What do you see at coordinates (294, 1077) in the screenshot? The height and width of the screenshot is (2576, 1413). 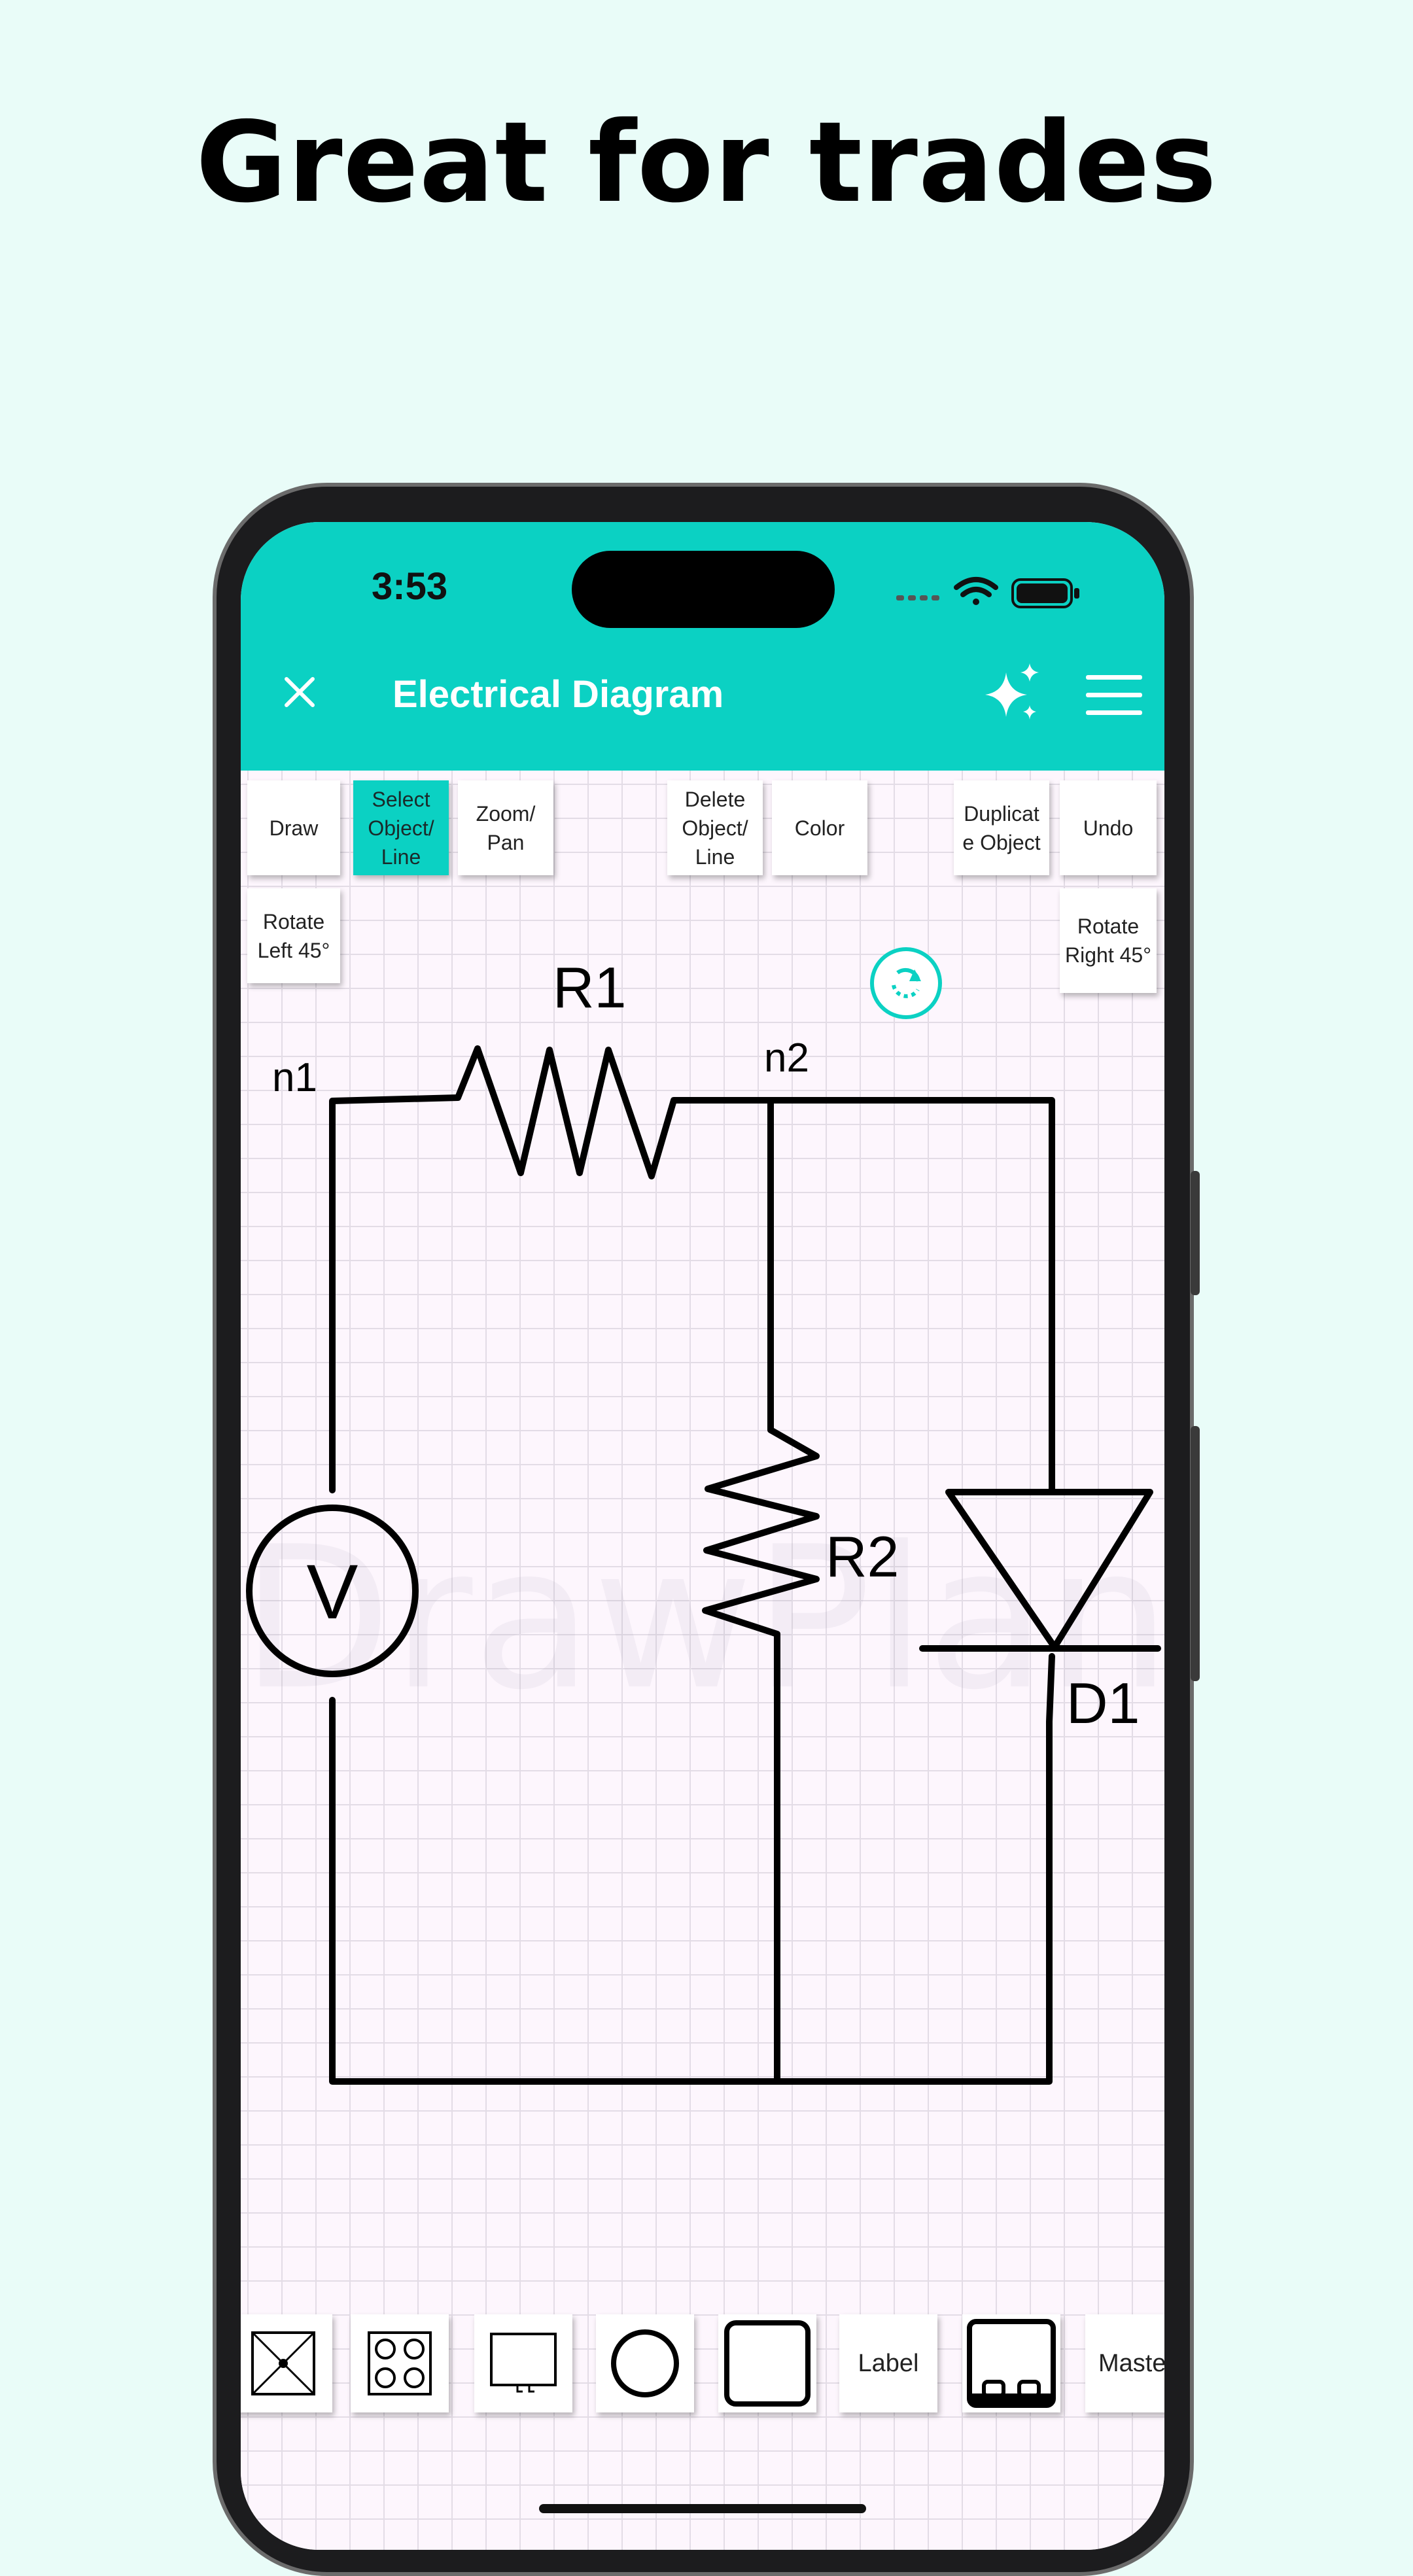 I see `label-n1: n1` at bounding box center [294, 1077].